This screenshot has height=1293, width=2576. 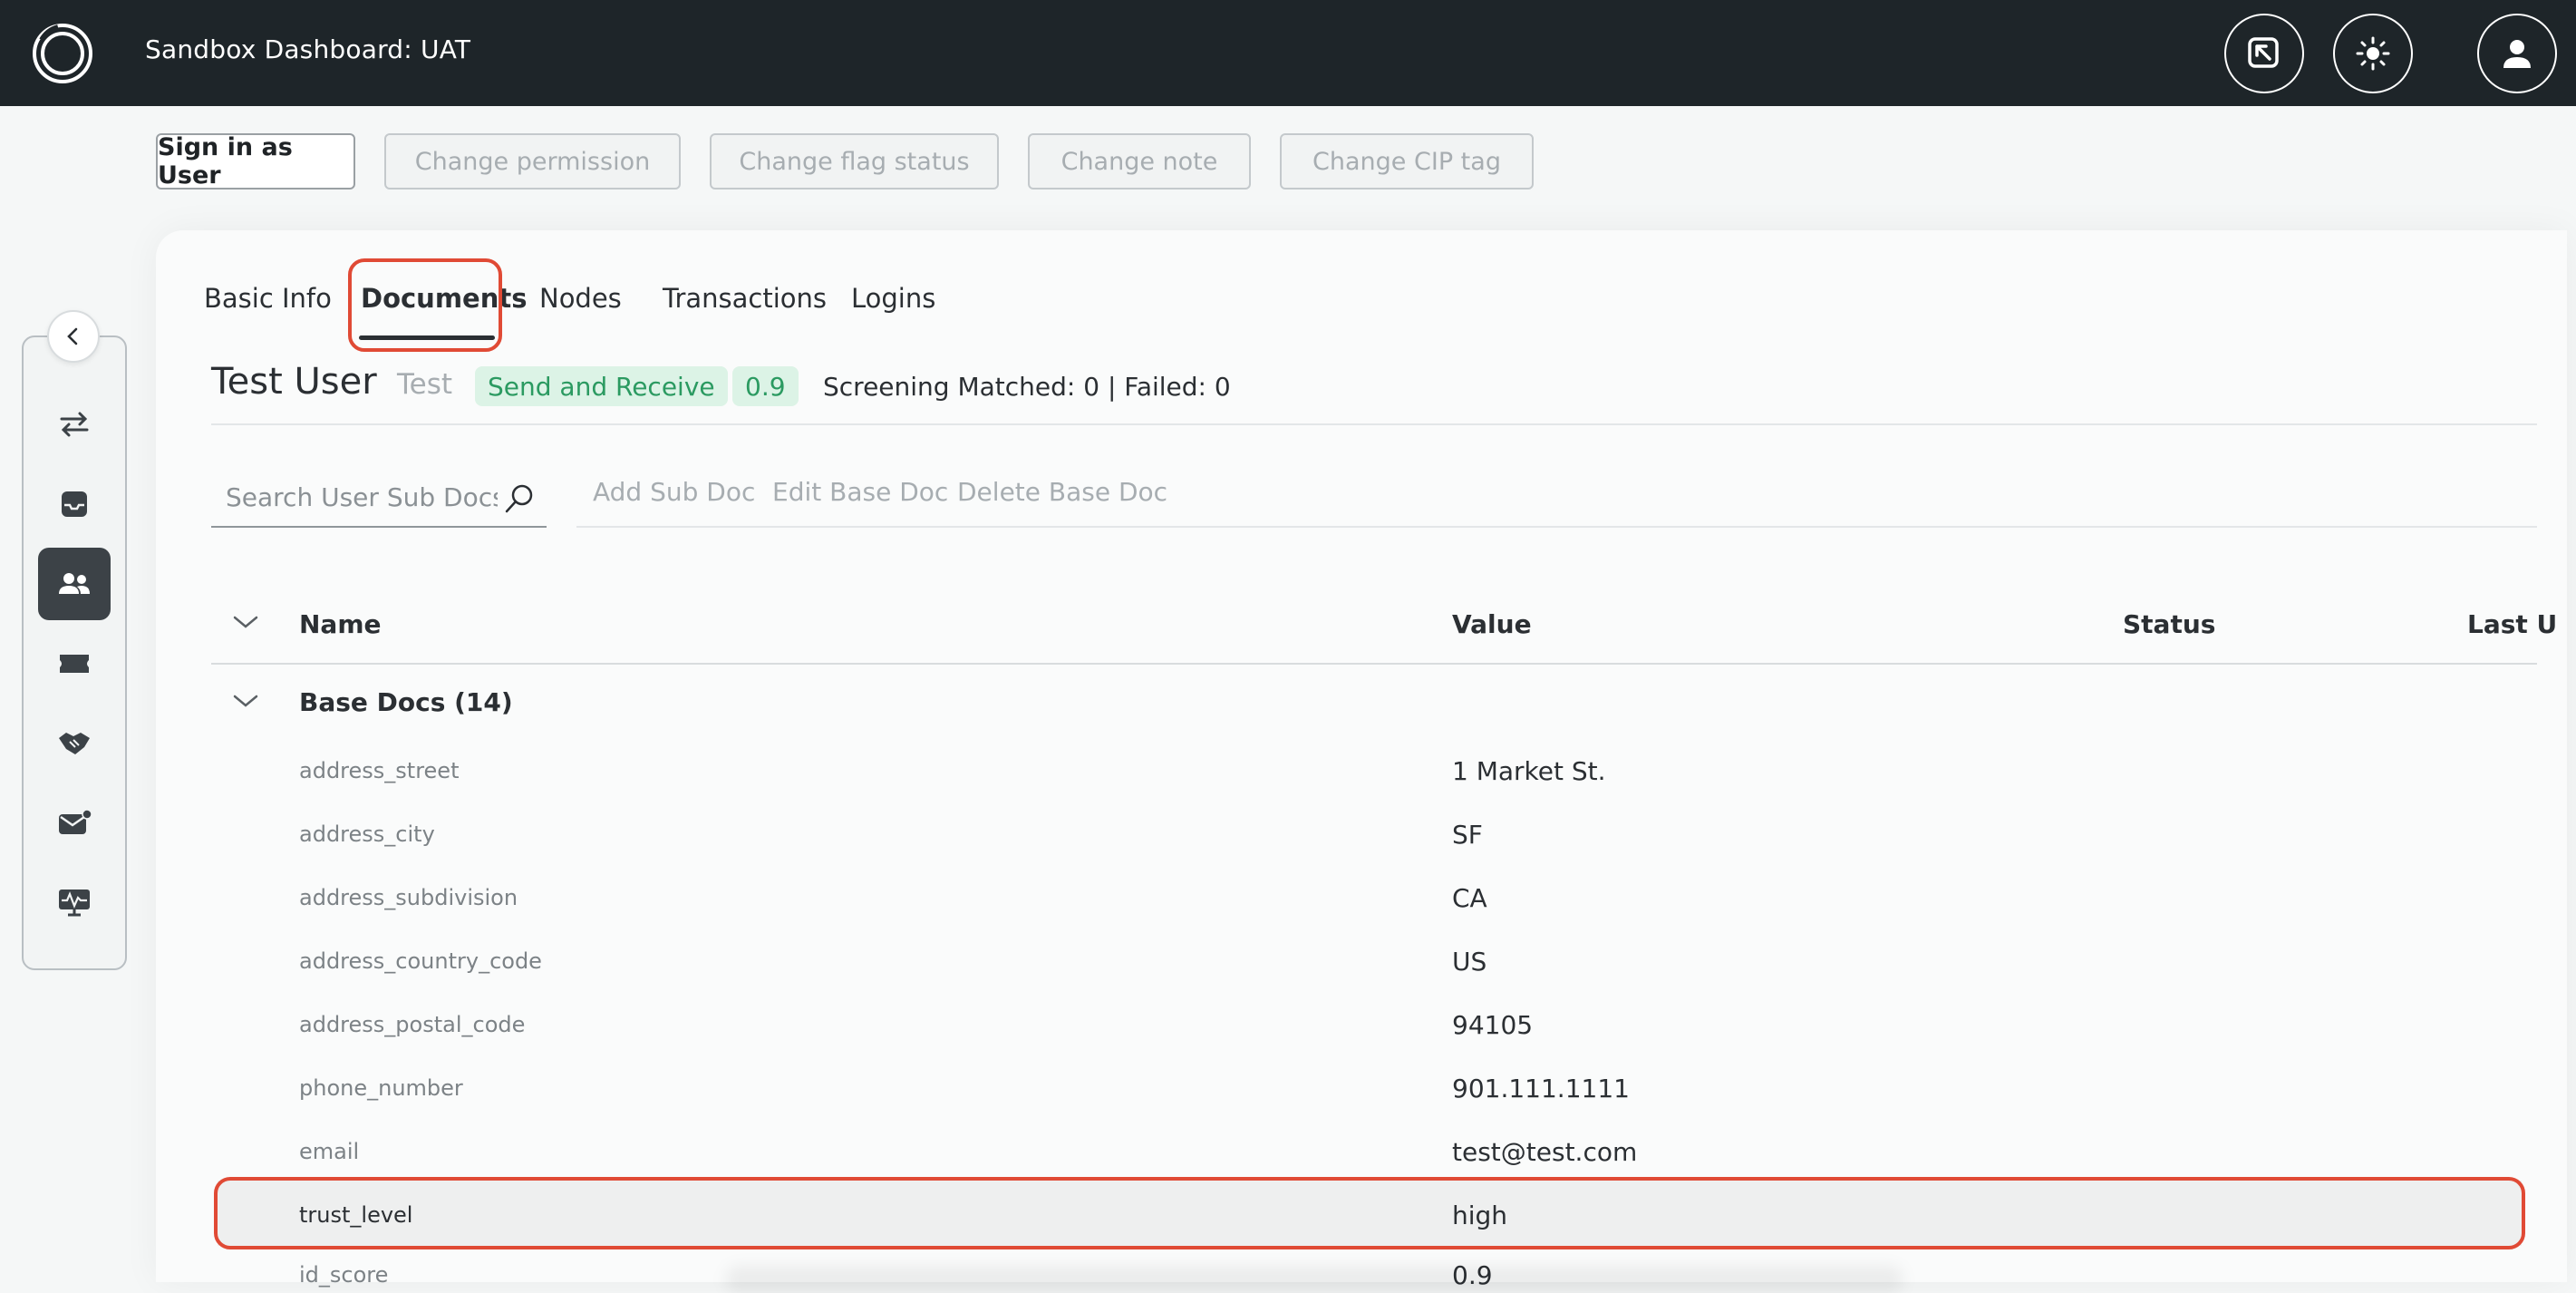 I want to click on sun-icon, so click(x=2373, y=54).